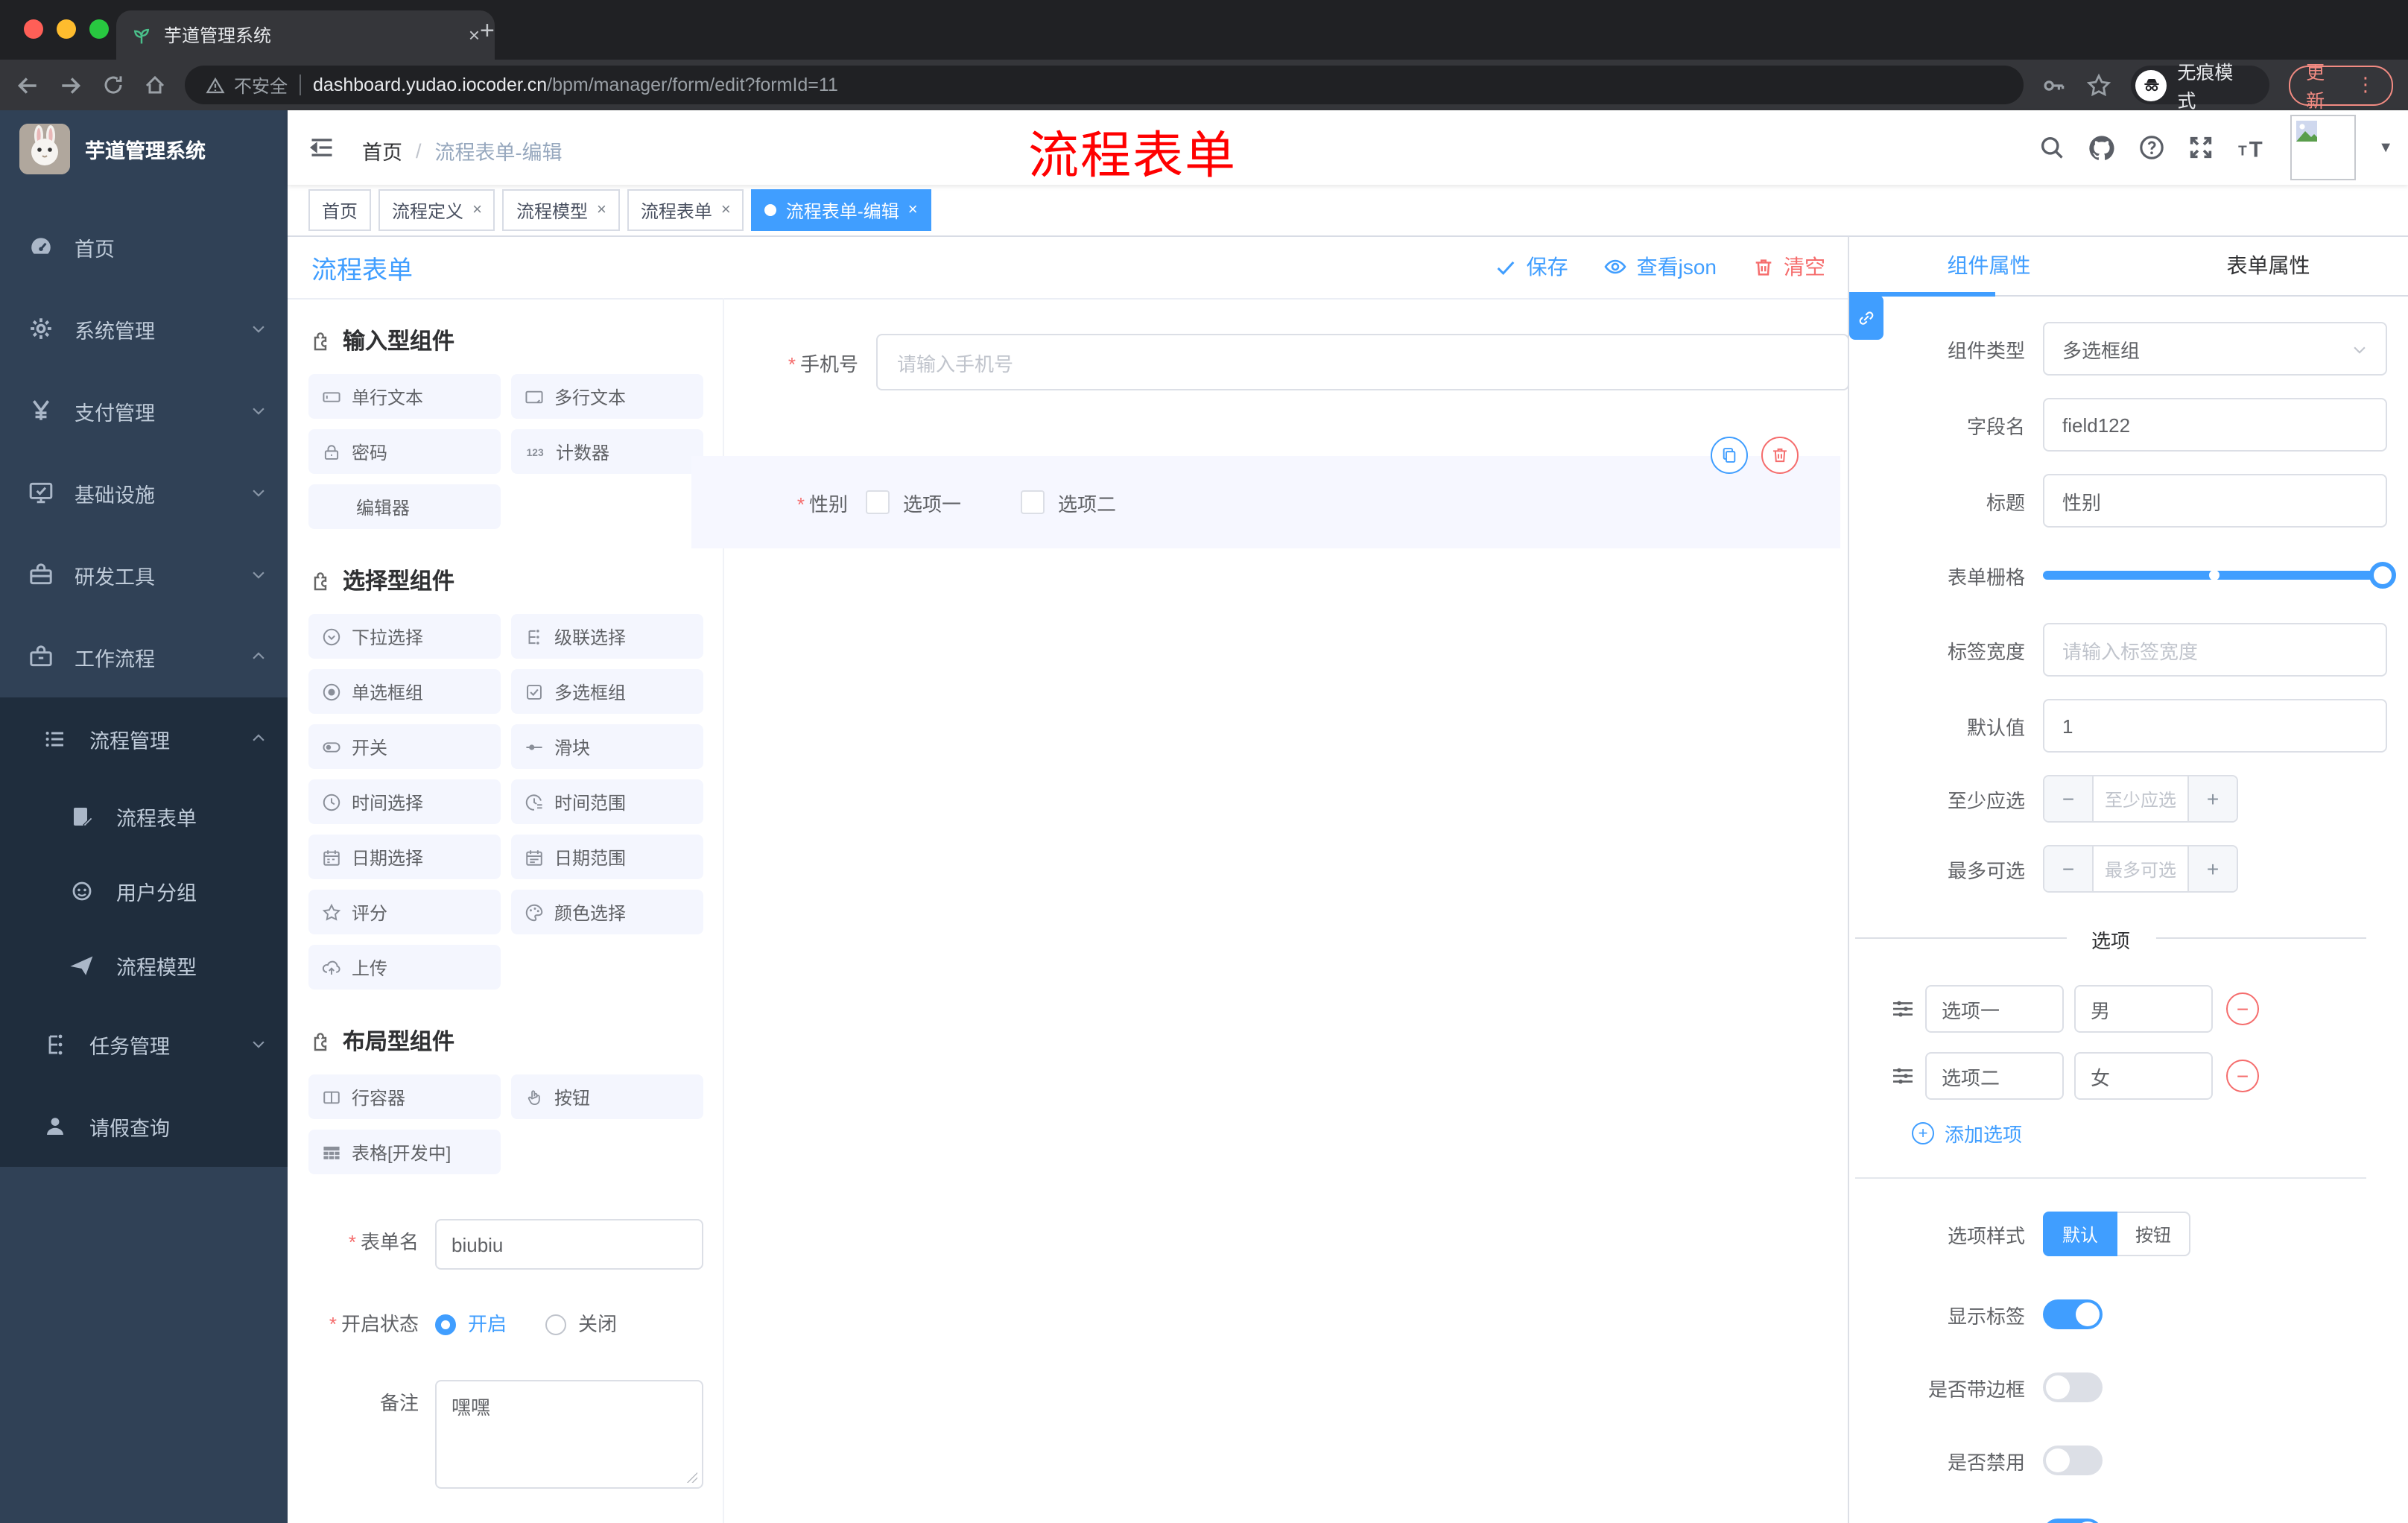 This screenshot has width=2408, height=1523. Describe the element at coordinates (340, 210) in the screenshot. I see `tag-home: 首页` at that location.